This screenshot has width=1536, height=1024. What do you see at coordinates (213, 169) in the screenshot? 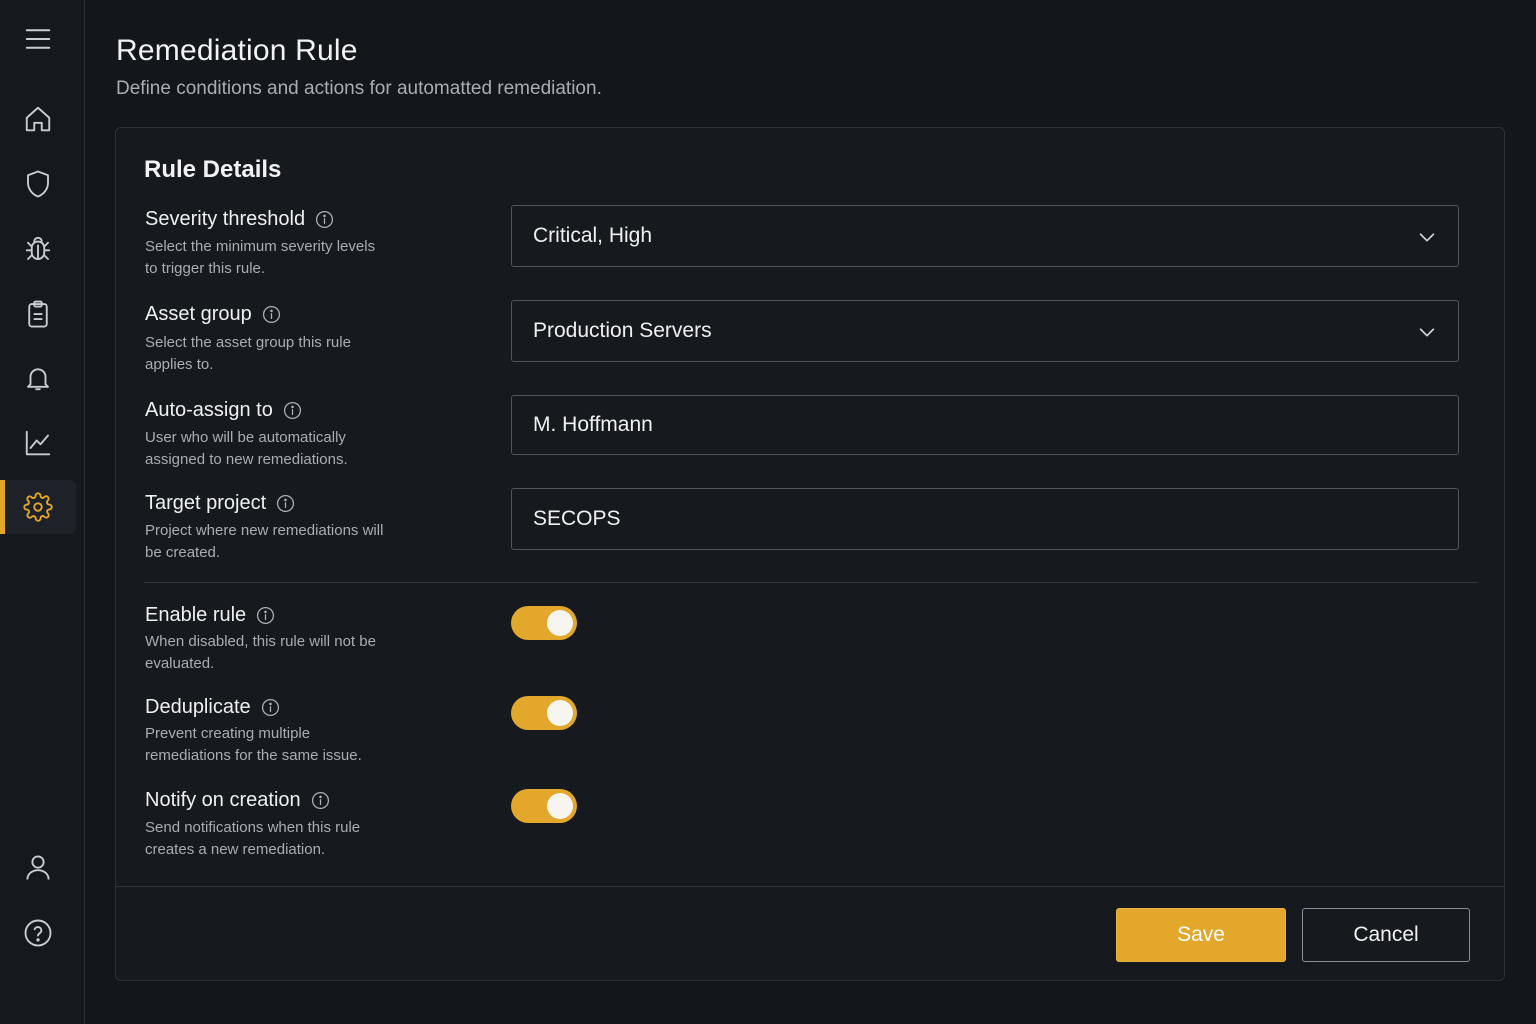
I see `card-title: Rule Details` at bounding box center [213, 169].